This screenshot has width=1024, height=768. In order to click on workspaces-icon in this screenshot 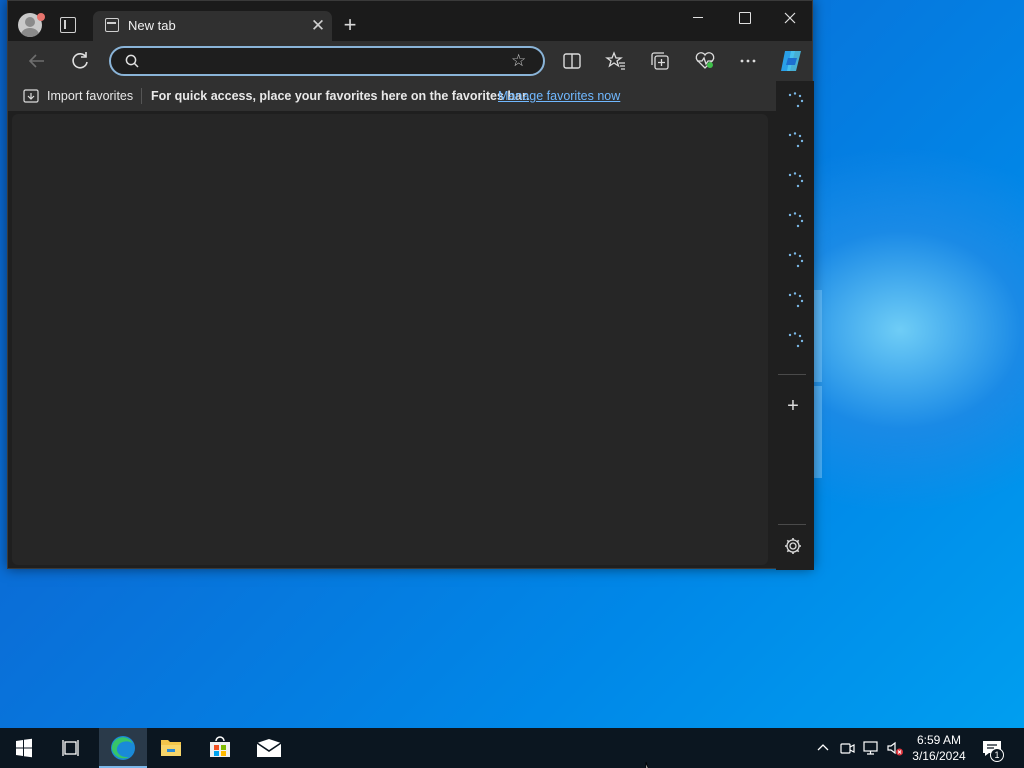, I will do `click(68, 25)`.